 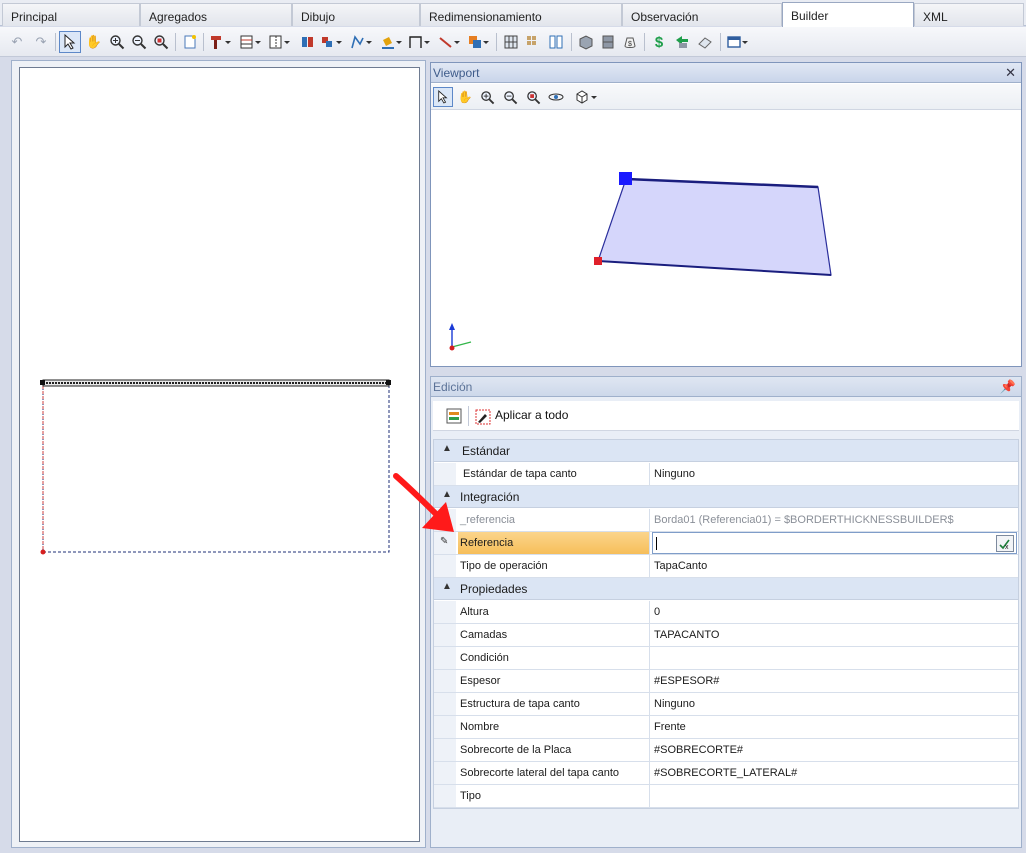 I want to click on prop-label: Estándar de tapa canto, so click(x=554, y=474).